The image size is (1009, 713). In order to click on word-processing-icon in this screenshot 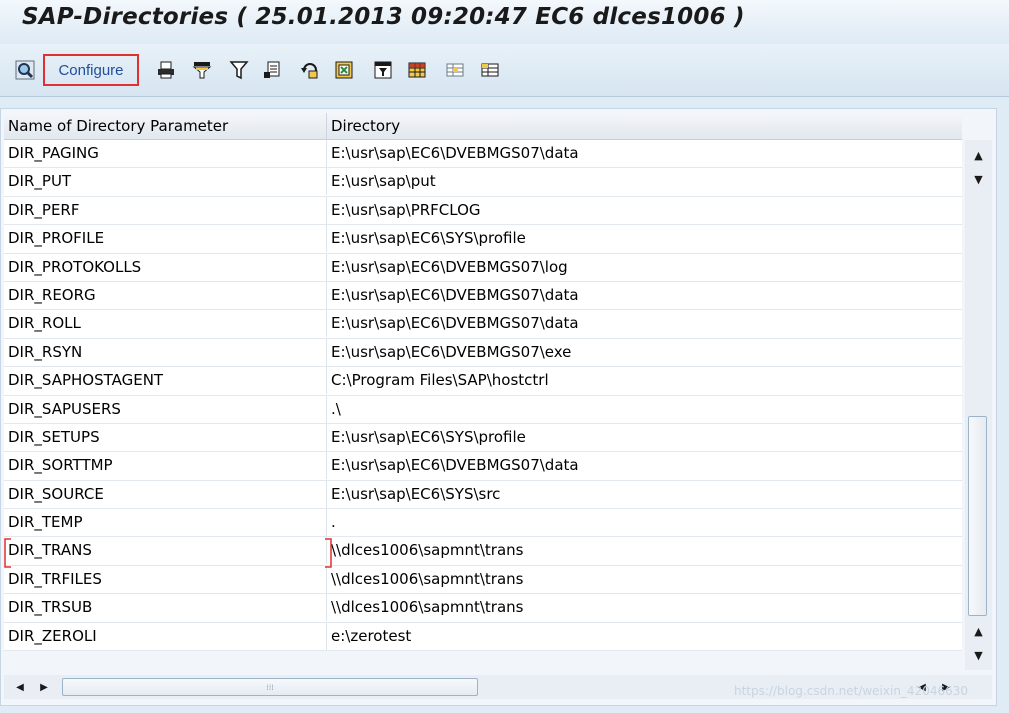, I will do `click(383, 70)`.